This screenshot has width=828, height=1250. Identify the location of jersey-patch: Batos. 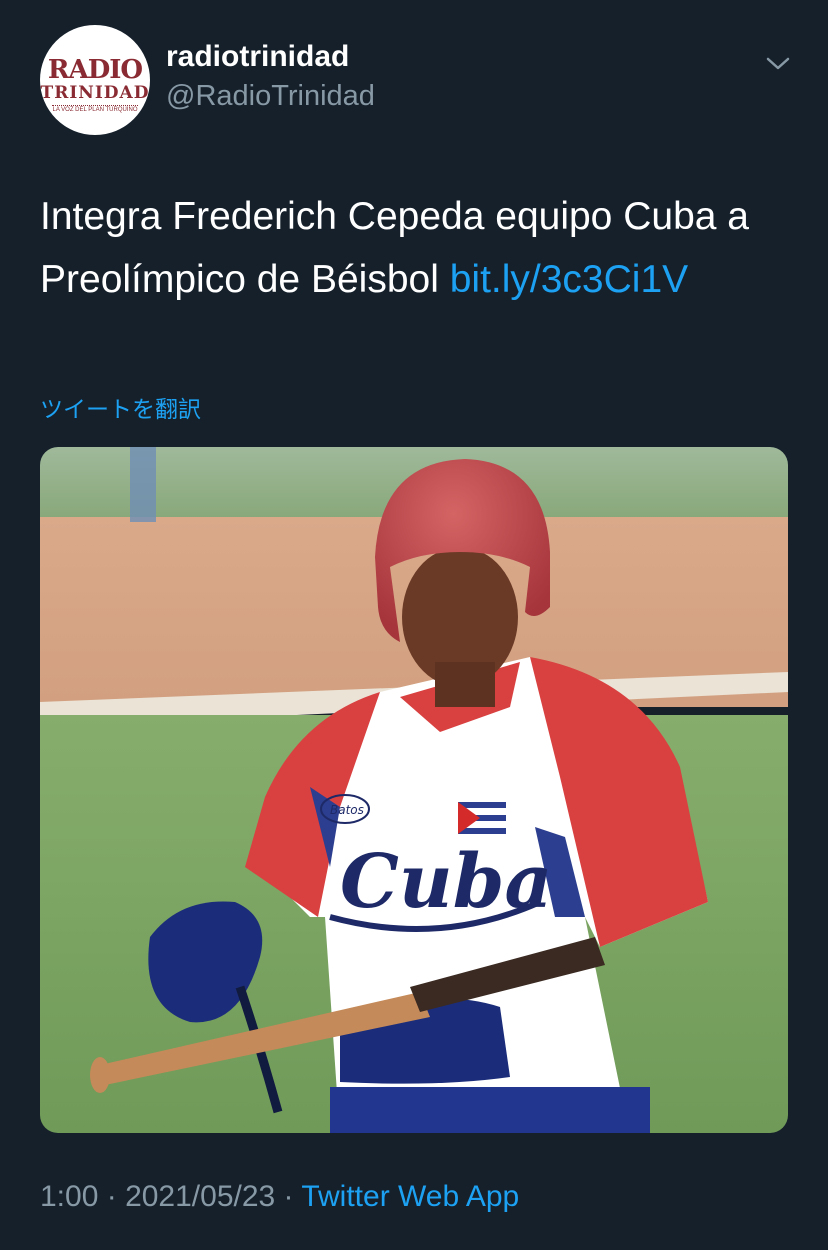
(347, 810).